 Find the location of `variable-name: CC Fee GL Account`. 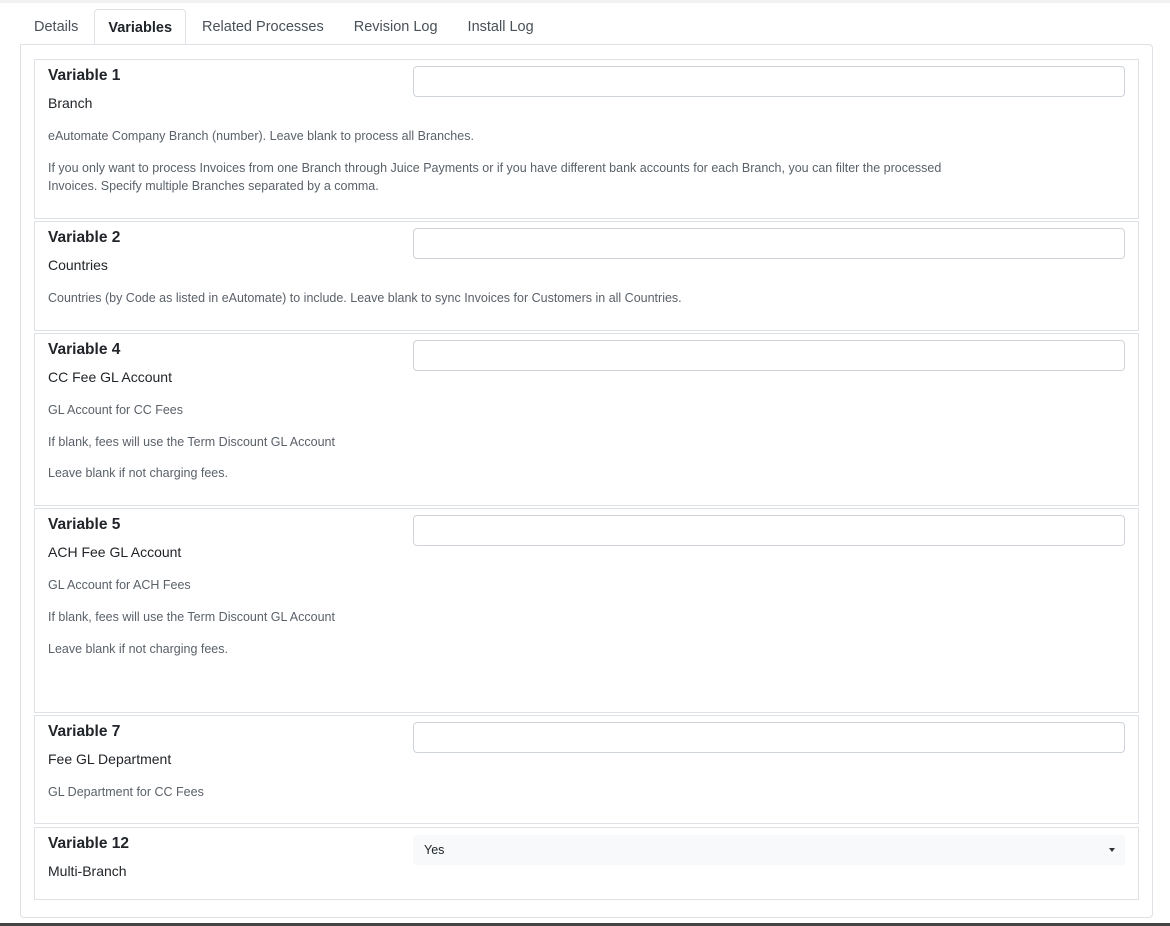

variable-name: CC Fee GL Account is located at coordinates (110, 377).